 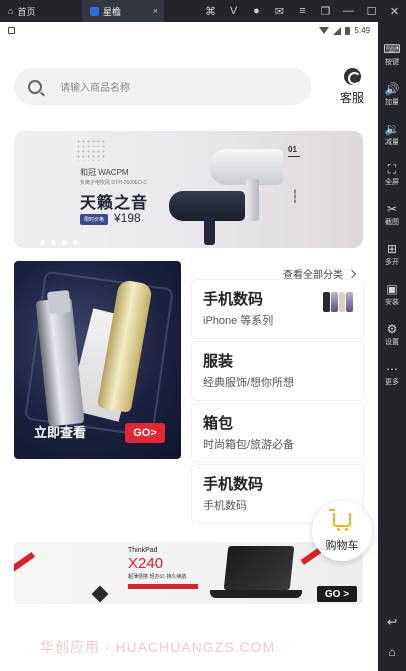 What do you see at coordinates (352, 76) in the screenshot?
I see `headset-icon` at bounding box center [352, 76].